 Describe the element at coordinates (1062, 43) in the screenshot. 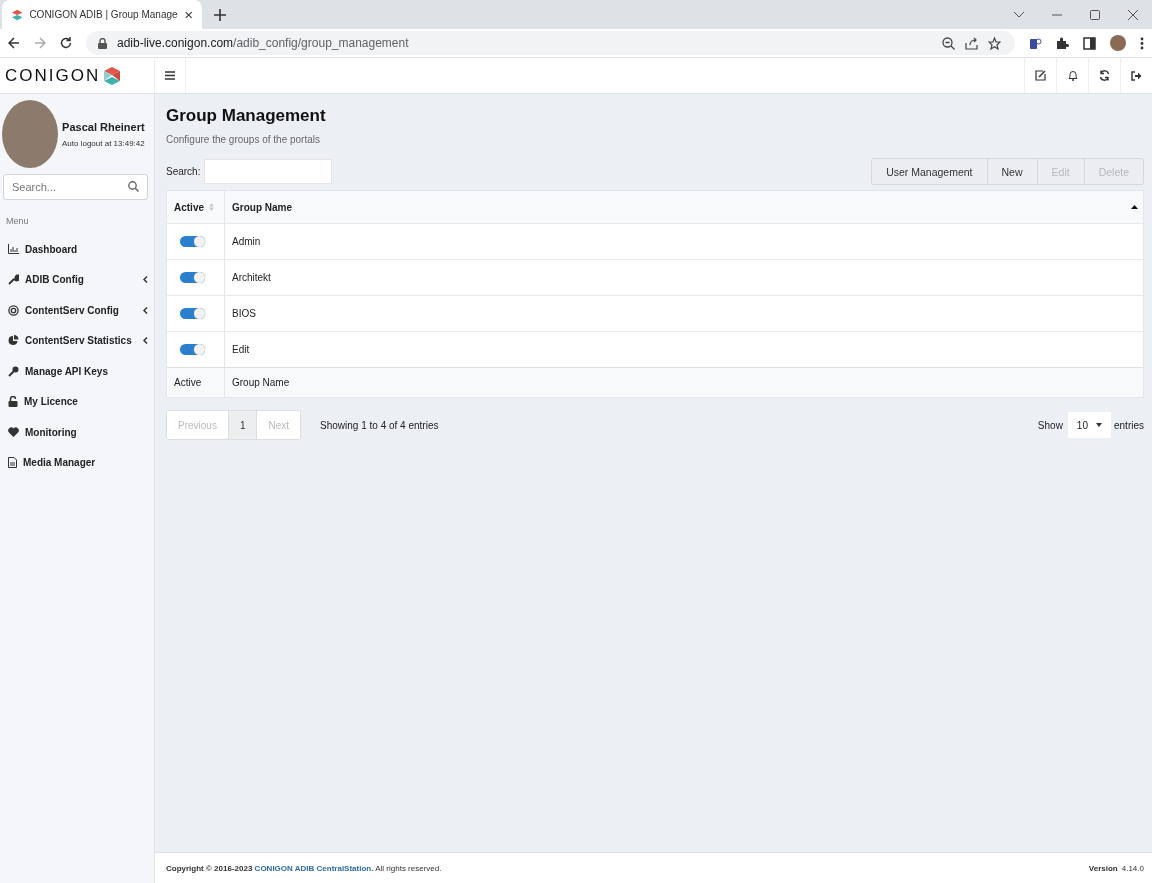

I see `puzzle-icon` at that location.